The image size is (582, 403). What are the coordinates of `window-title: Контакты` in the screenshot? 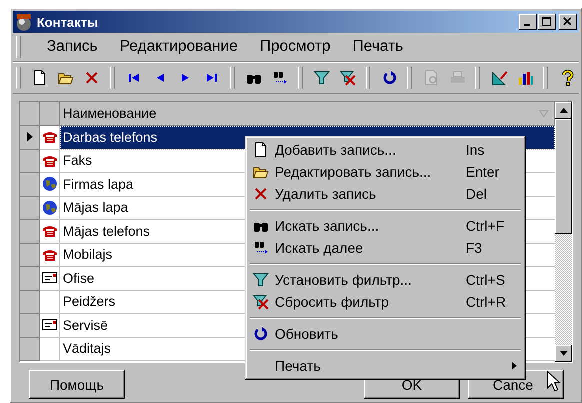 It's located at (68, 22).